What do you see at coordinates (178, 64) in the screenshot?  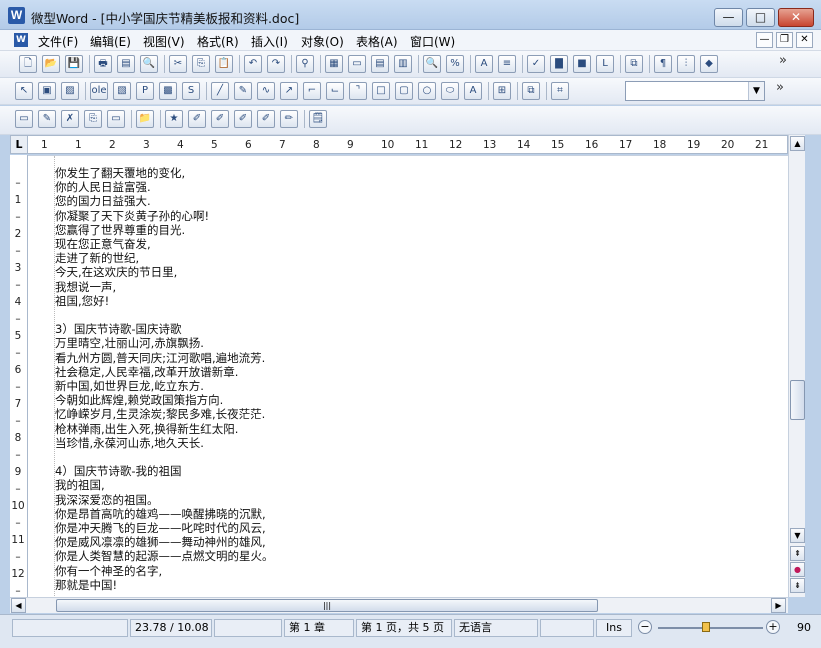 I see `cut-icon: ✂` at bounding box center [178, 64].